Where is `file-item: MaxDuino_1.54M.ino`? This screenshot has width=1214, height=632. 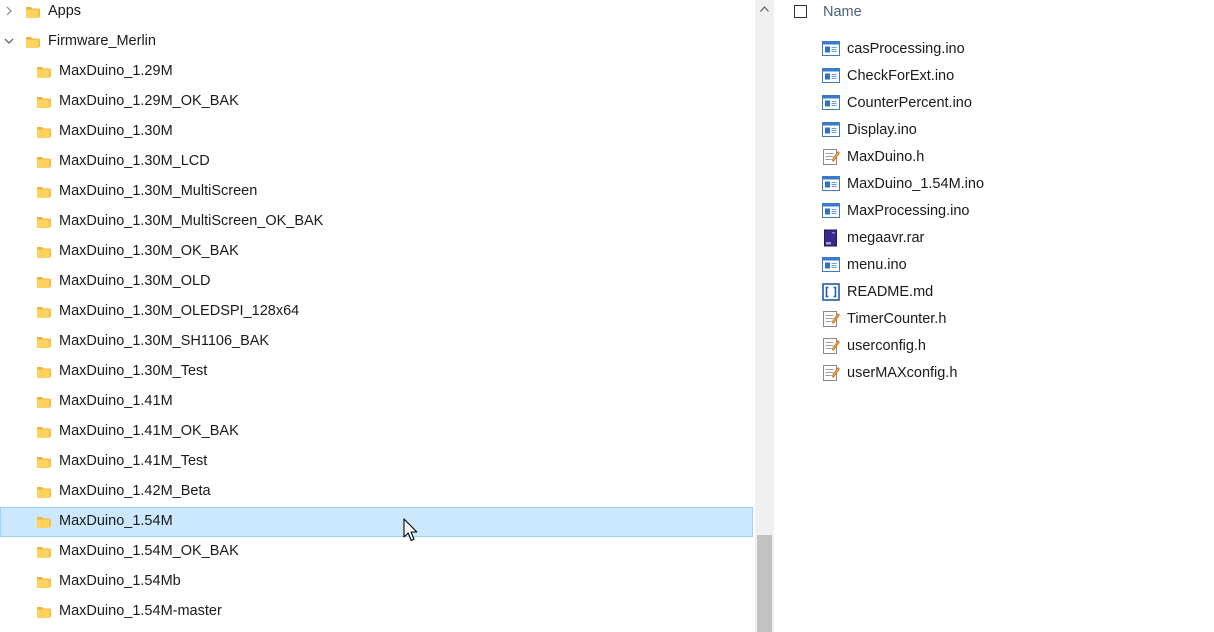
file-item: MaxDuino_1.54M.ino is located at coordinates (1009, 184).